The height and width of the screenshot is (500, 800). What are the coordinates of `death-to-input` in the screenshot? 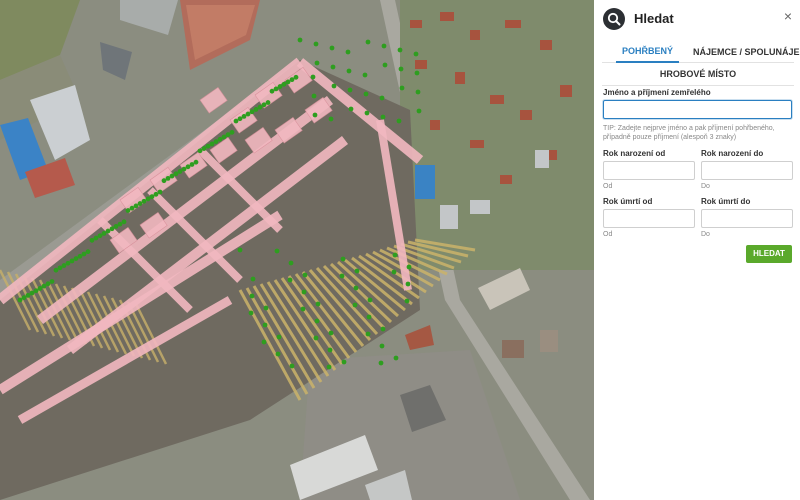 It's located at (747, 218).